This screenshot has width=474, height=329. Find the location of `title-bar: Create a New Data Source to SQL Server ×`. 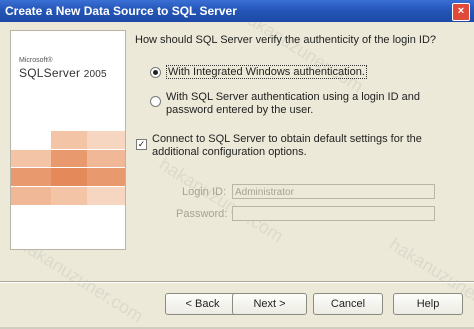

title-bar: Create a New Data Source to SQL Server × is located at coordinates (237, 11).